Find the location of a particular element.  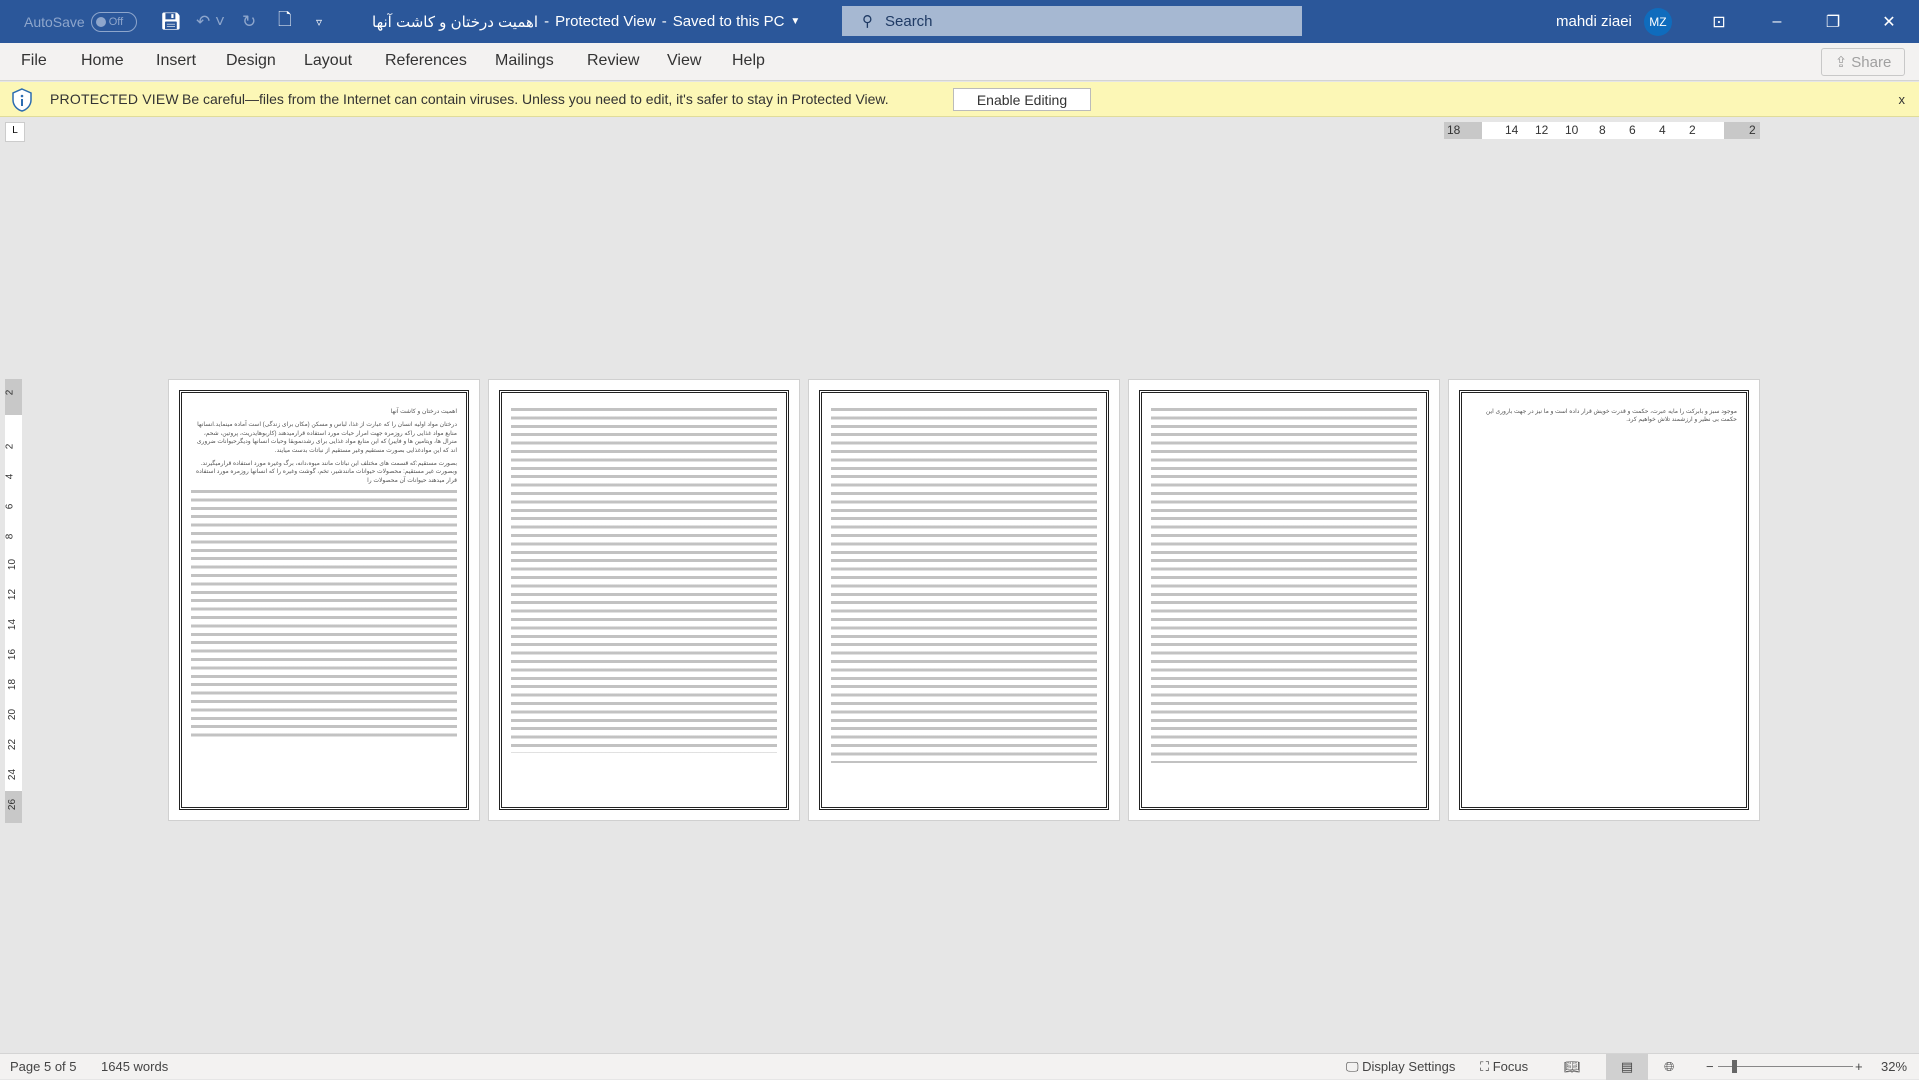

zoom-level: 32% is located at coordinates (1894, 1066).